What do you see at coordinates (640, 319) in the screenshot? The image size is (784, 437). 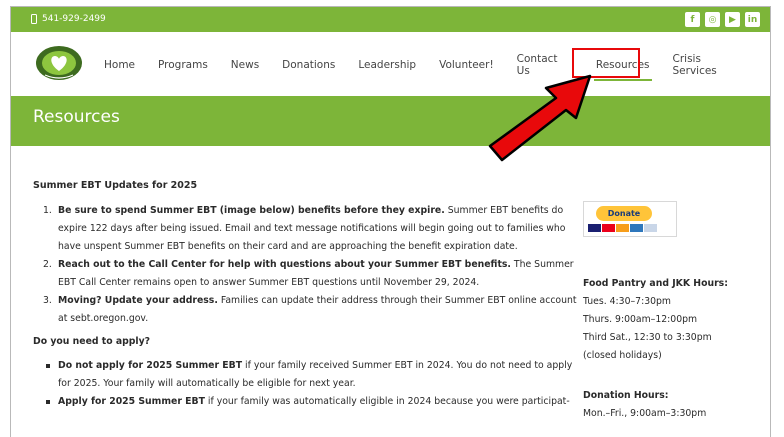 I see `pantry-hours-line: Thurs. 9:00am–12:00pm` at bounding box center [640, 319].